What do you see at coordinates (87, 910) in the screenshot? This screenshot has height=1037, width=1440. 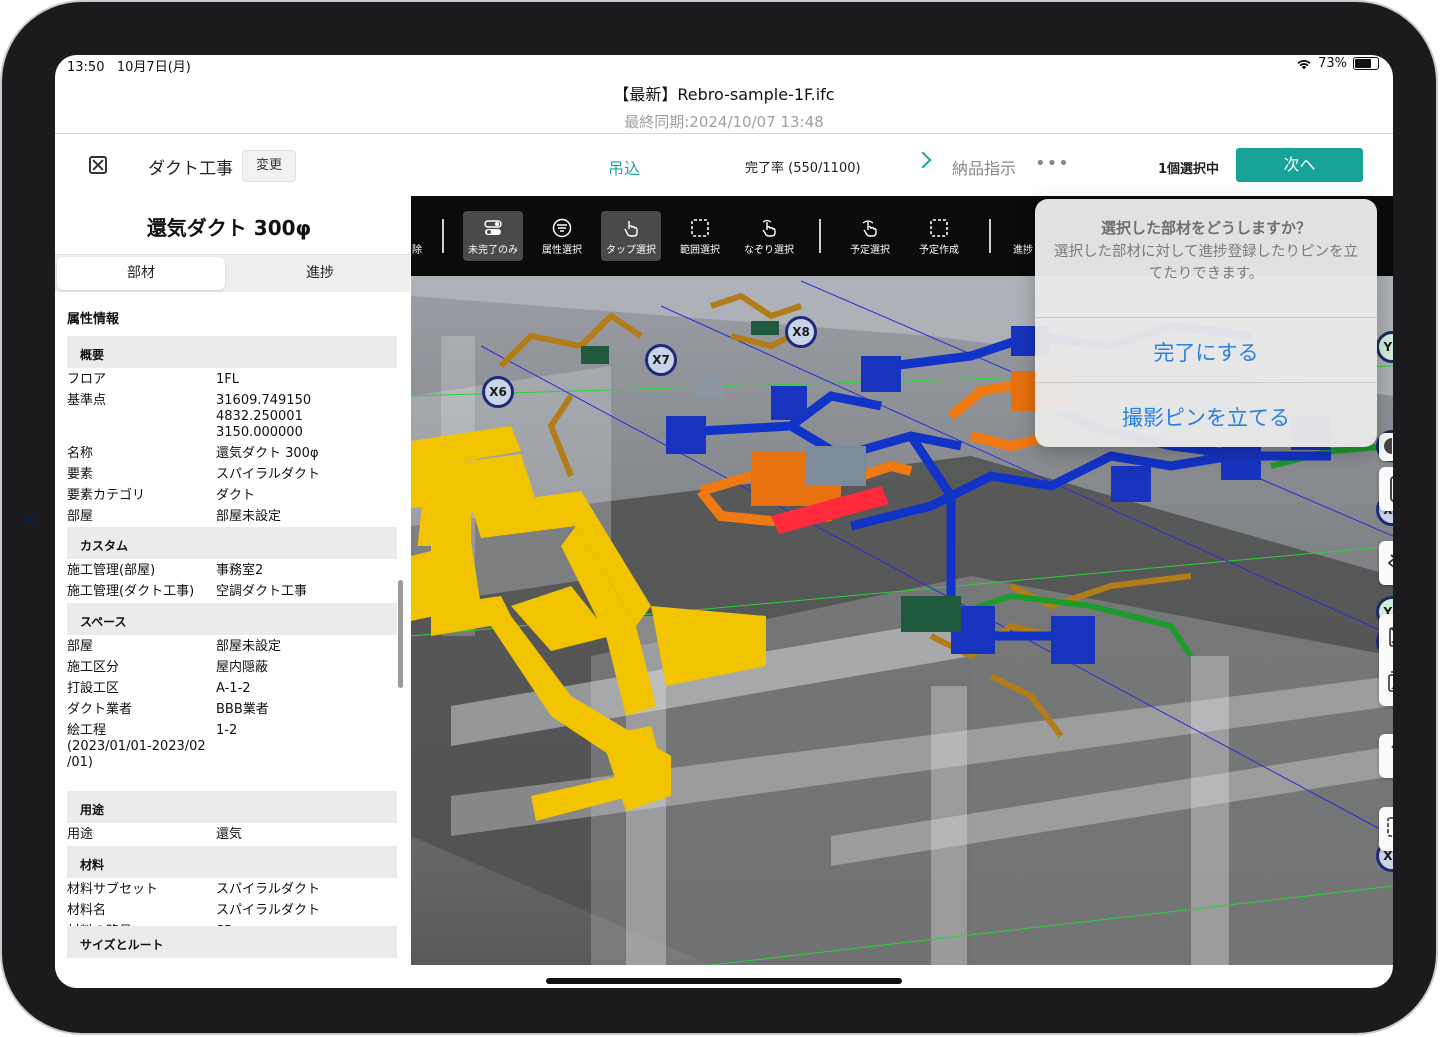 I see `attribute-key: 材料名` at bounding box center [87, 910].